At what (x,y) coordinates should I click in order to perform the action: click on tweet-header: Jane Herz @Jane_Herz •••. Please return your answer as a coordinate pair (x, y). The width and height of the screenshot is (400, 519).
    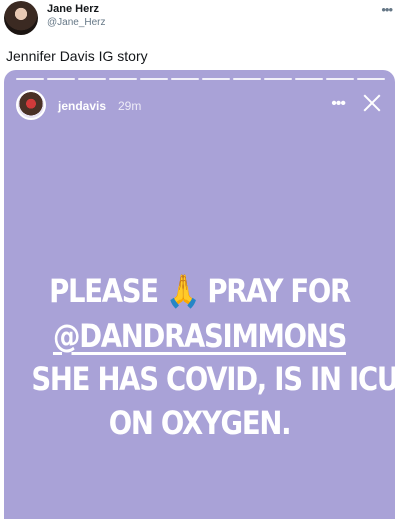
    Looking at the image, I should click on (200, 20).